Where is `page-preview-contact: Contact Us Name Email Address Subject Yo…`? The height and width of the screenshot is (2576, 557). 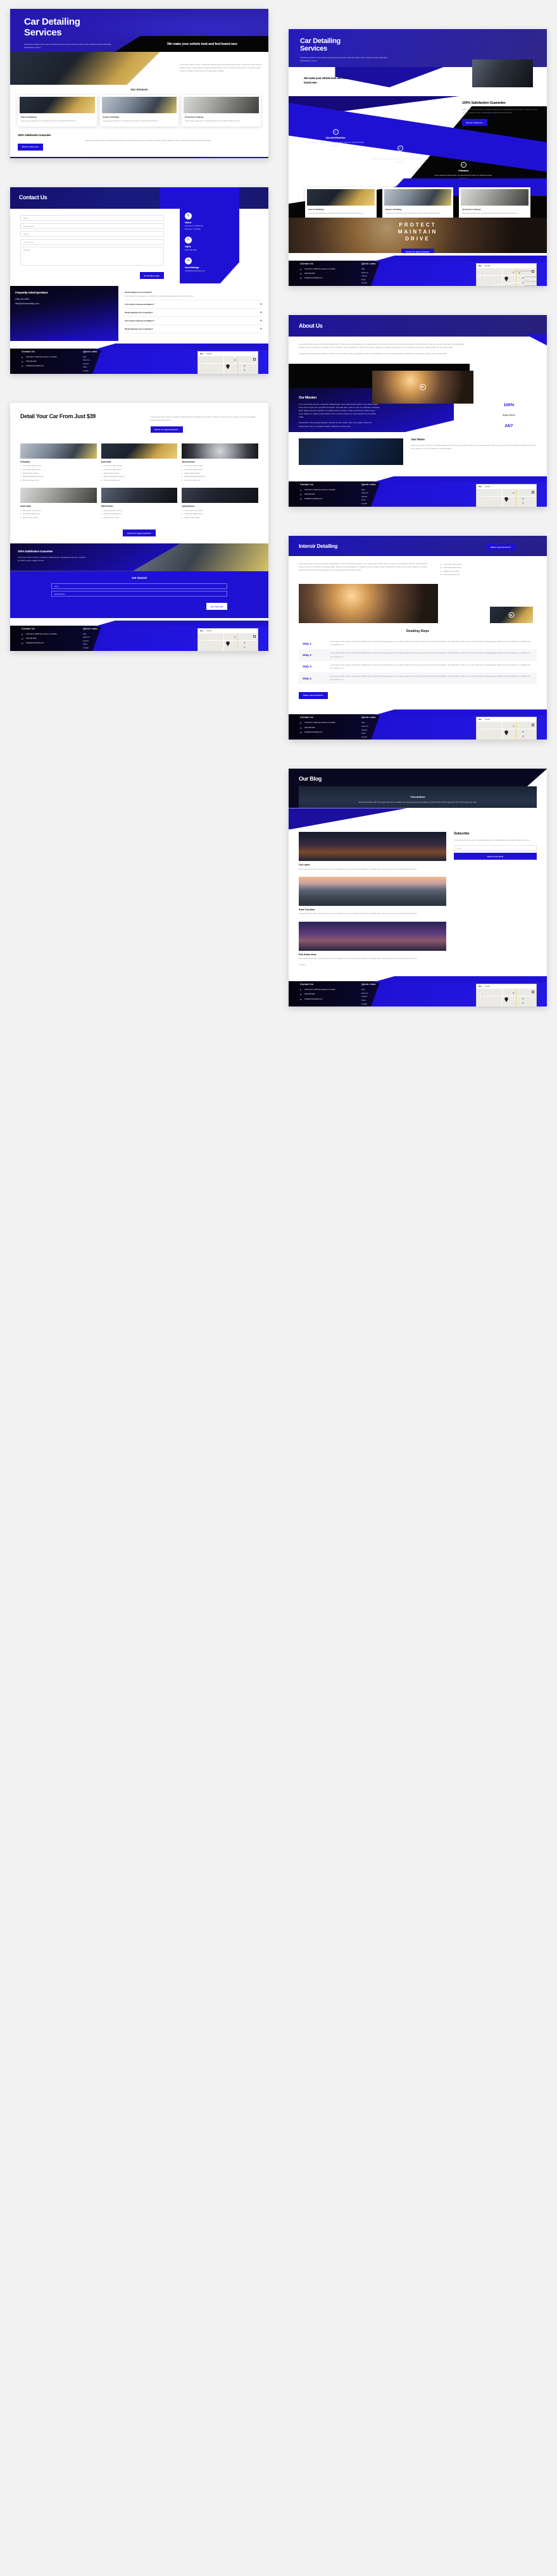
page-preview-contact: Contact Us Name Email Address Subject Yo… is located at coordinates (139, 280).